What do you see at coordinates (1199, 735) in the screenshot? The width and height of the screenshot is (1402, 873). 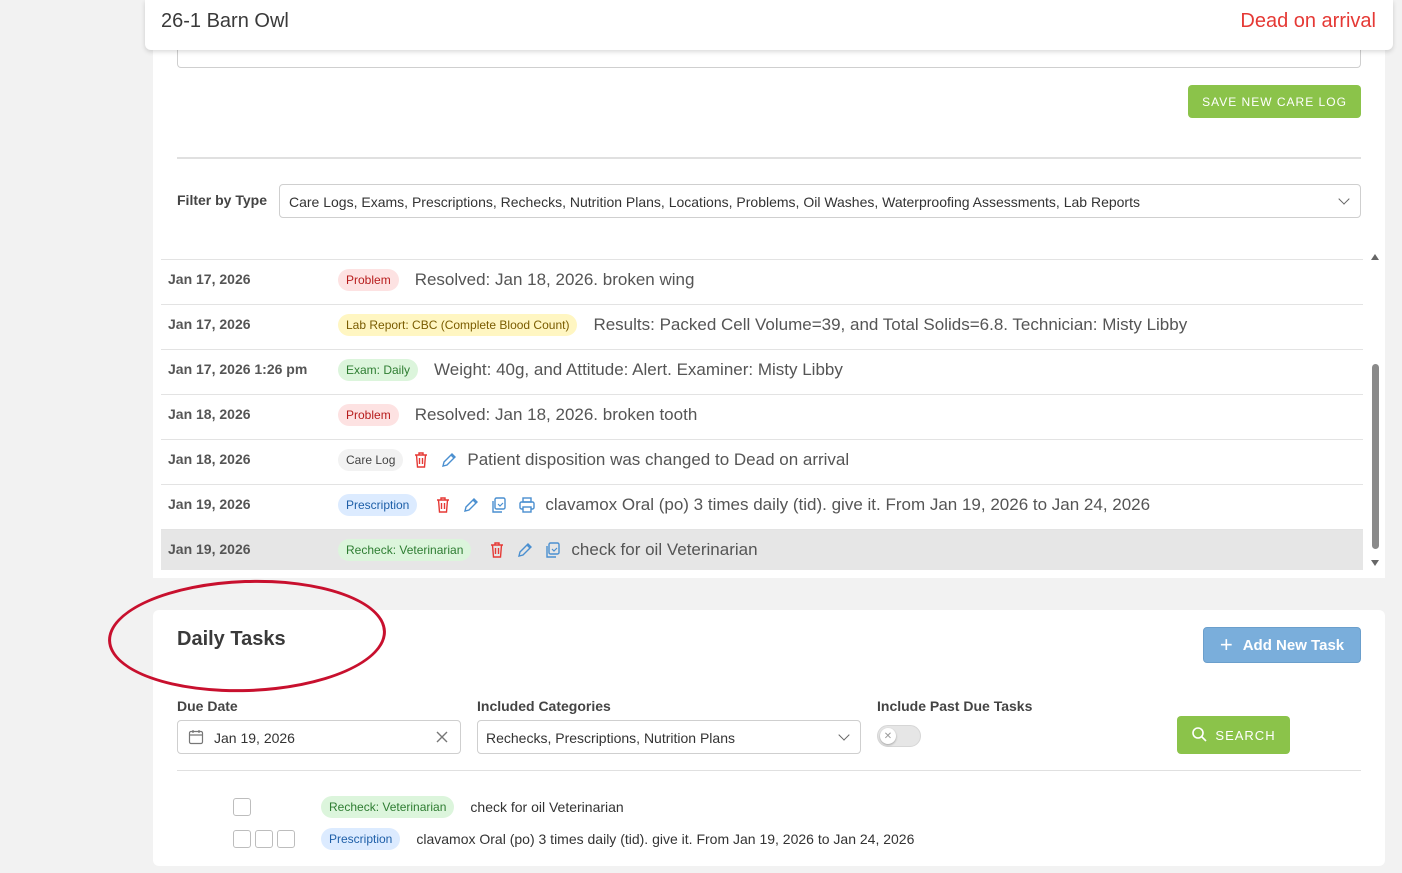 I see `search-icon` at bounding box center [1199, 735].